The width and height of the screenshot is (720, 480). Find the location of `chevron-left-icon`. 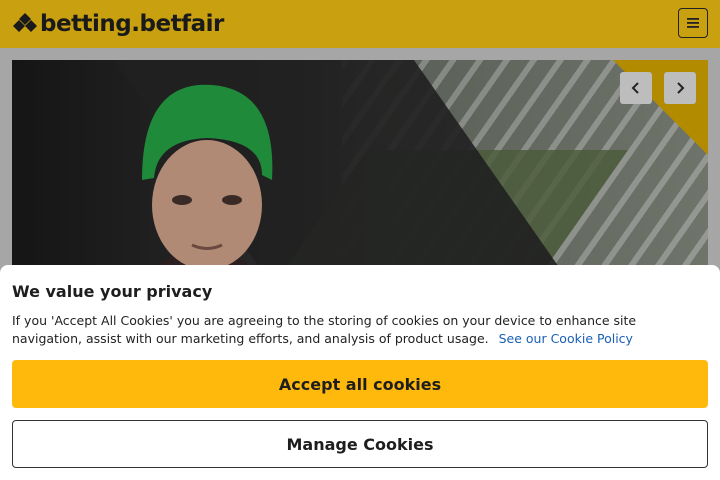

chevron-left-icon is located at coordinates (635, 88).